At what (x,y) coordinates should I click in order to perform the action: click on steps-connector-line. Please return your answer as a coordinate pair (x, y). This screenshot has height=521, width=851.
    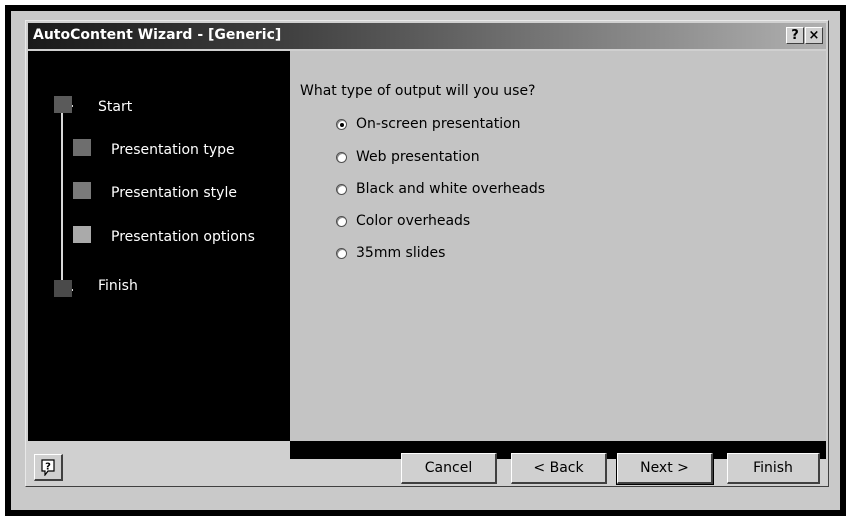
    Looking at the image, I should click on (62, 197).